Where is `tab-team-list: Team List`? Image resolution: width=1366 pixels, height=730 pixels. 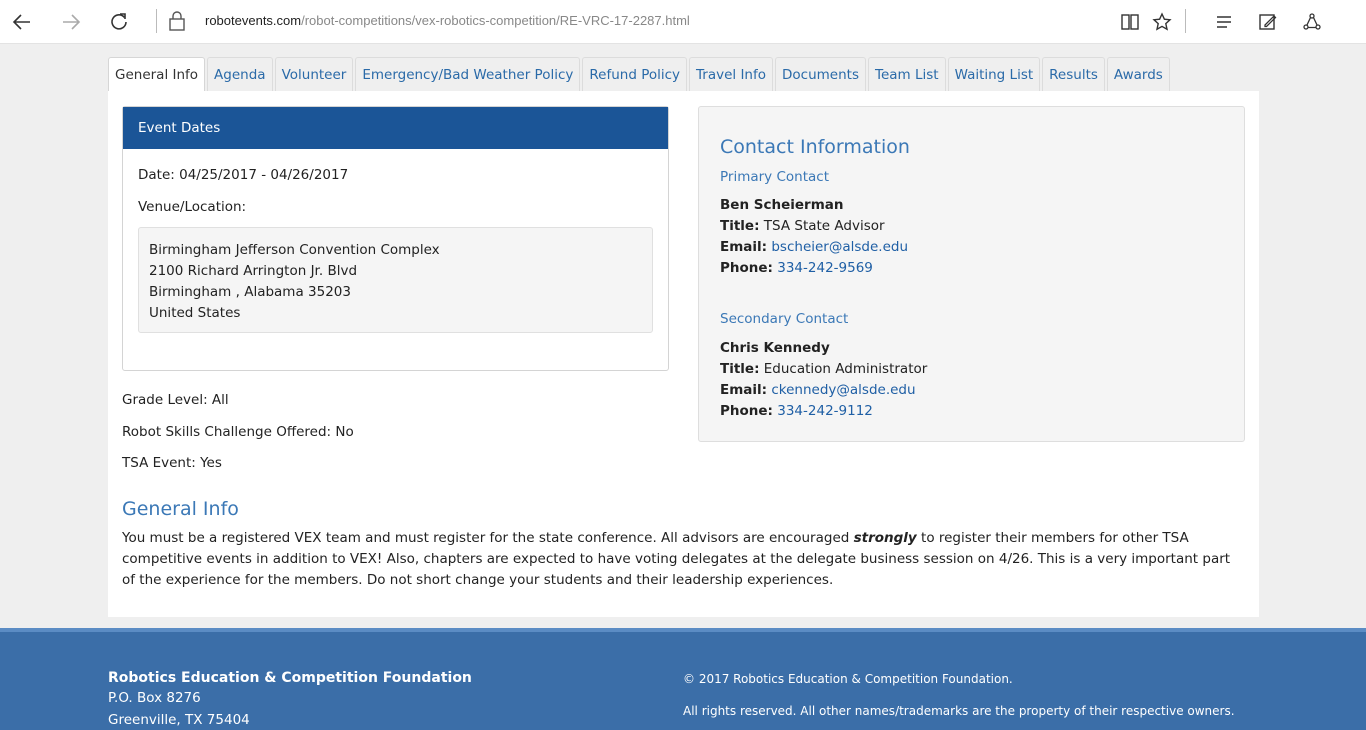
tab-team-list: Team List is located at coordinates (907, 74).